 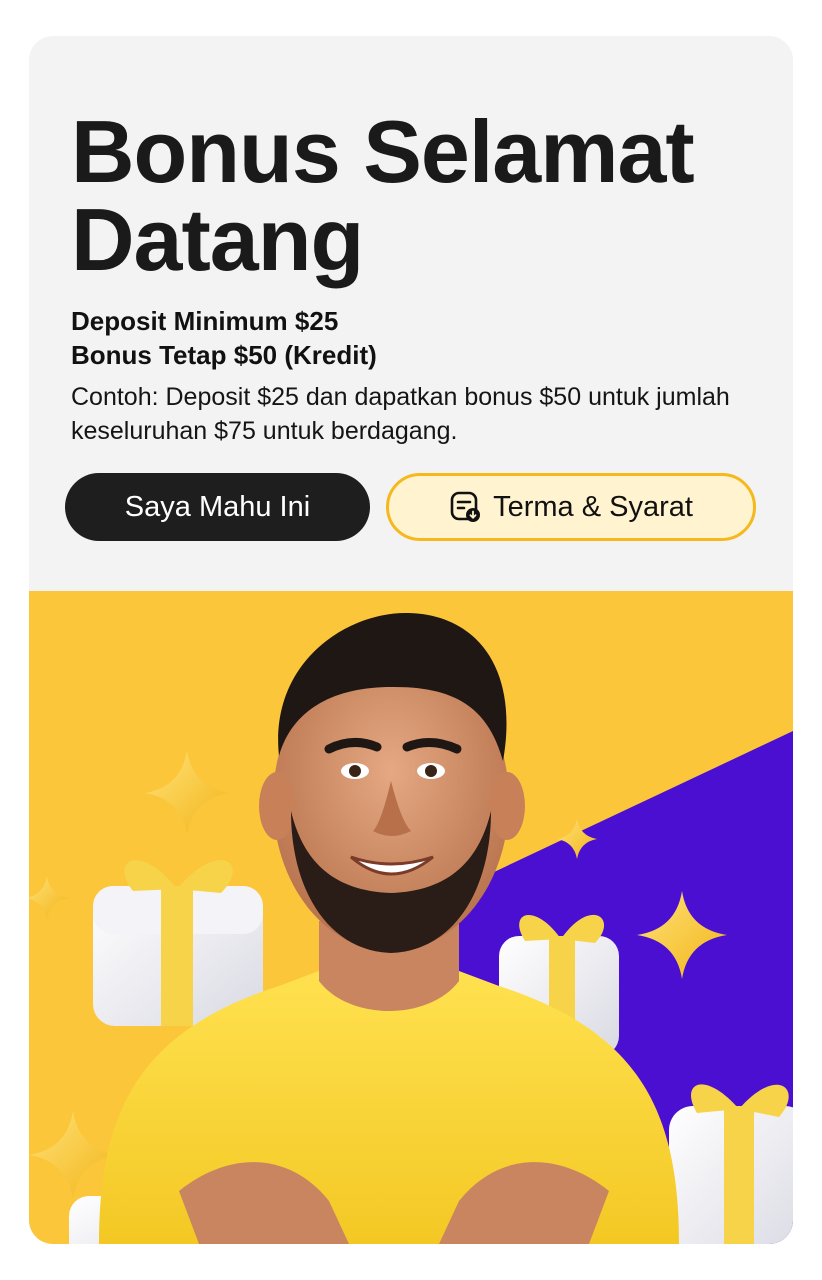 I want to click on claim-button-label: Saya Mahu Ini, so click(x=217, y=506).